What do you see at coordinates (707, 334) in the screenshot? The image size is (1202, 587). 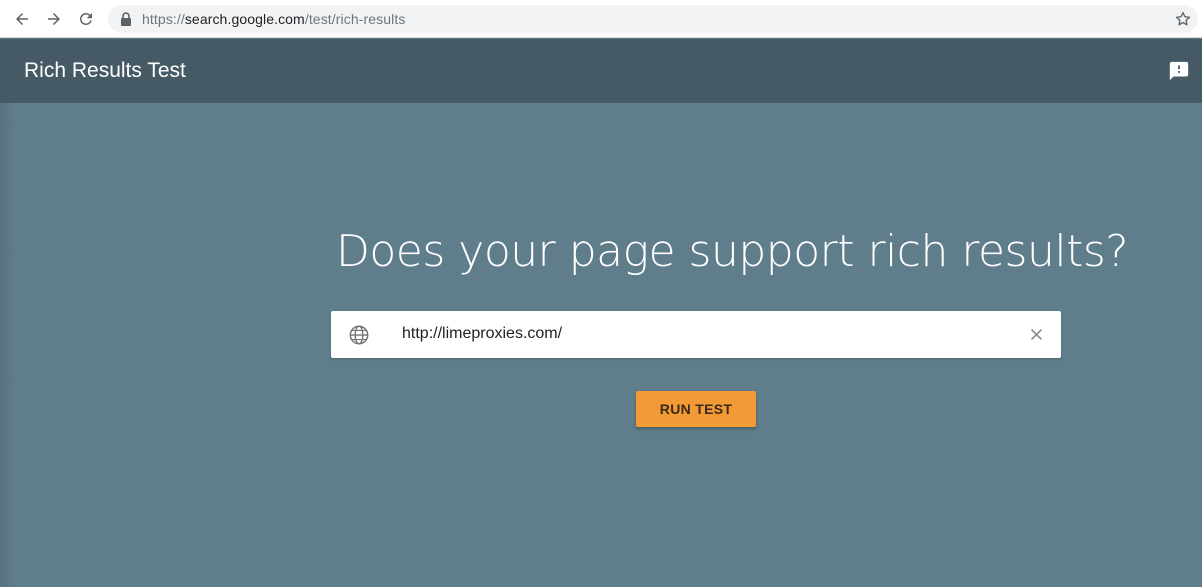 I see `url-input` at bounding box center [707, 334].